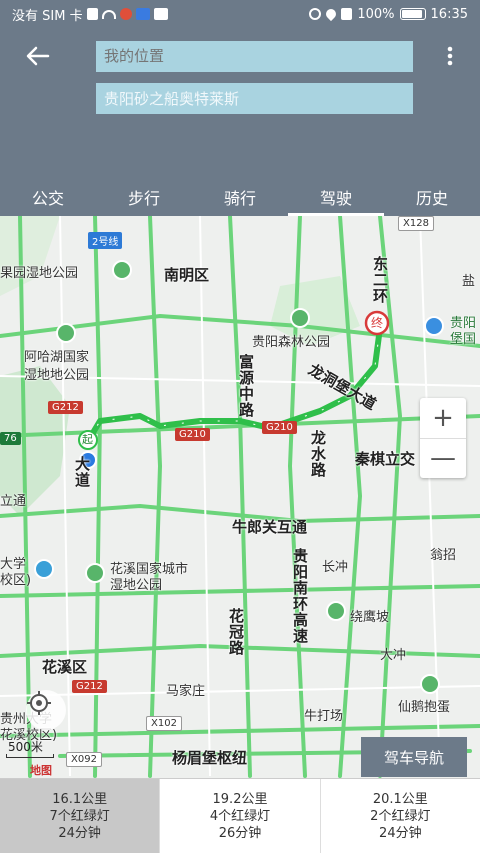  I want to click on school-icon, so click(44, 569).